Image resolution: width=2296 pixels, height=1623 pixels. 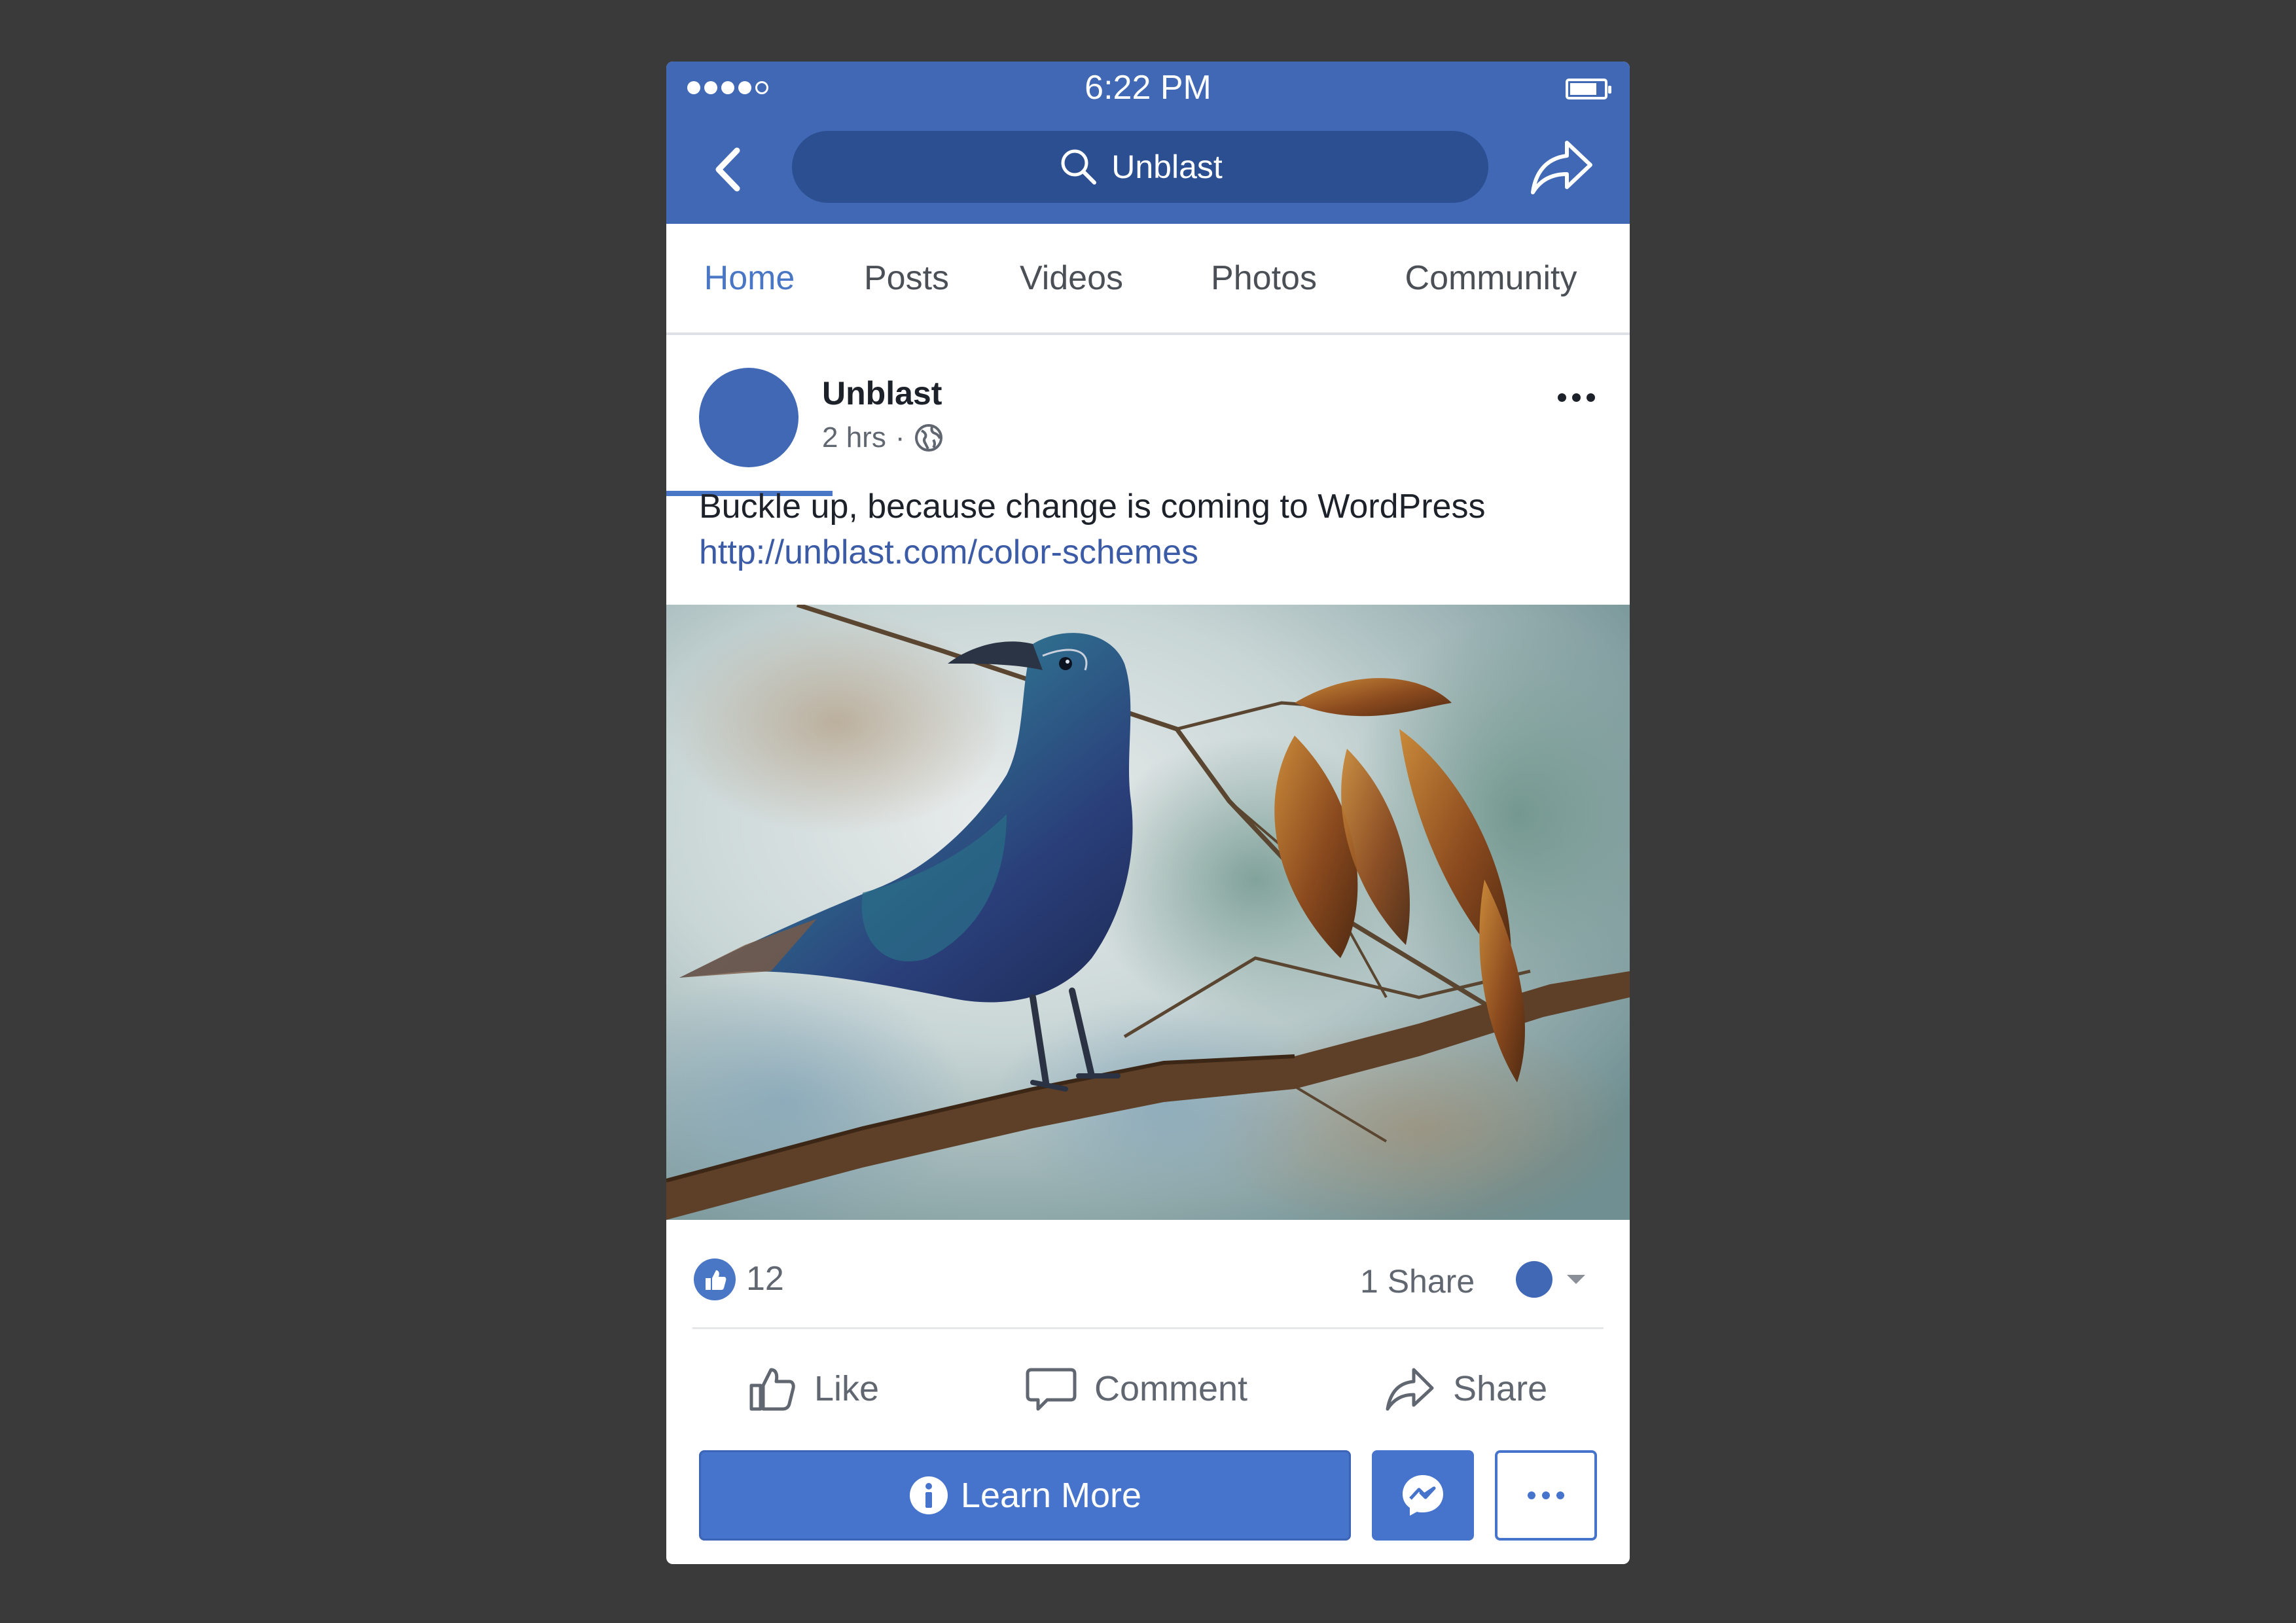 I want to click on comment-label: Comment, so click(x=1171, y=1388).